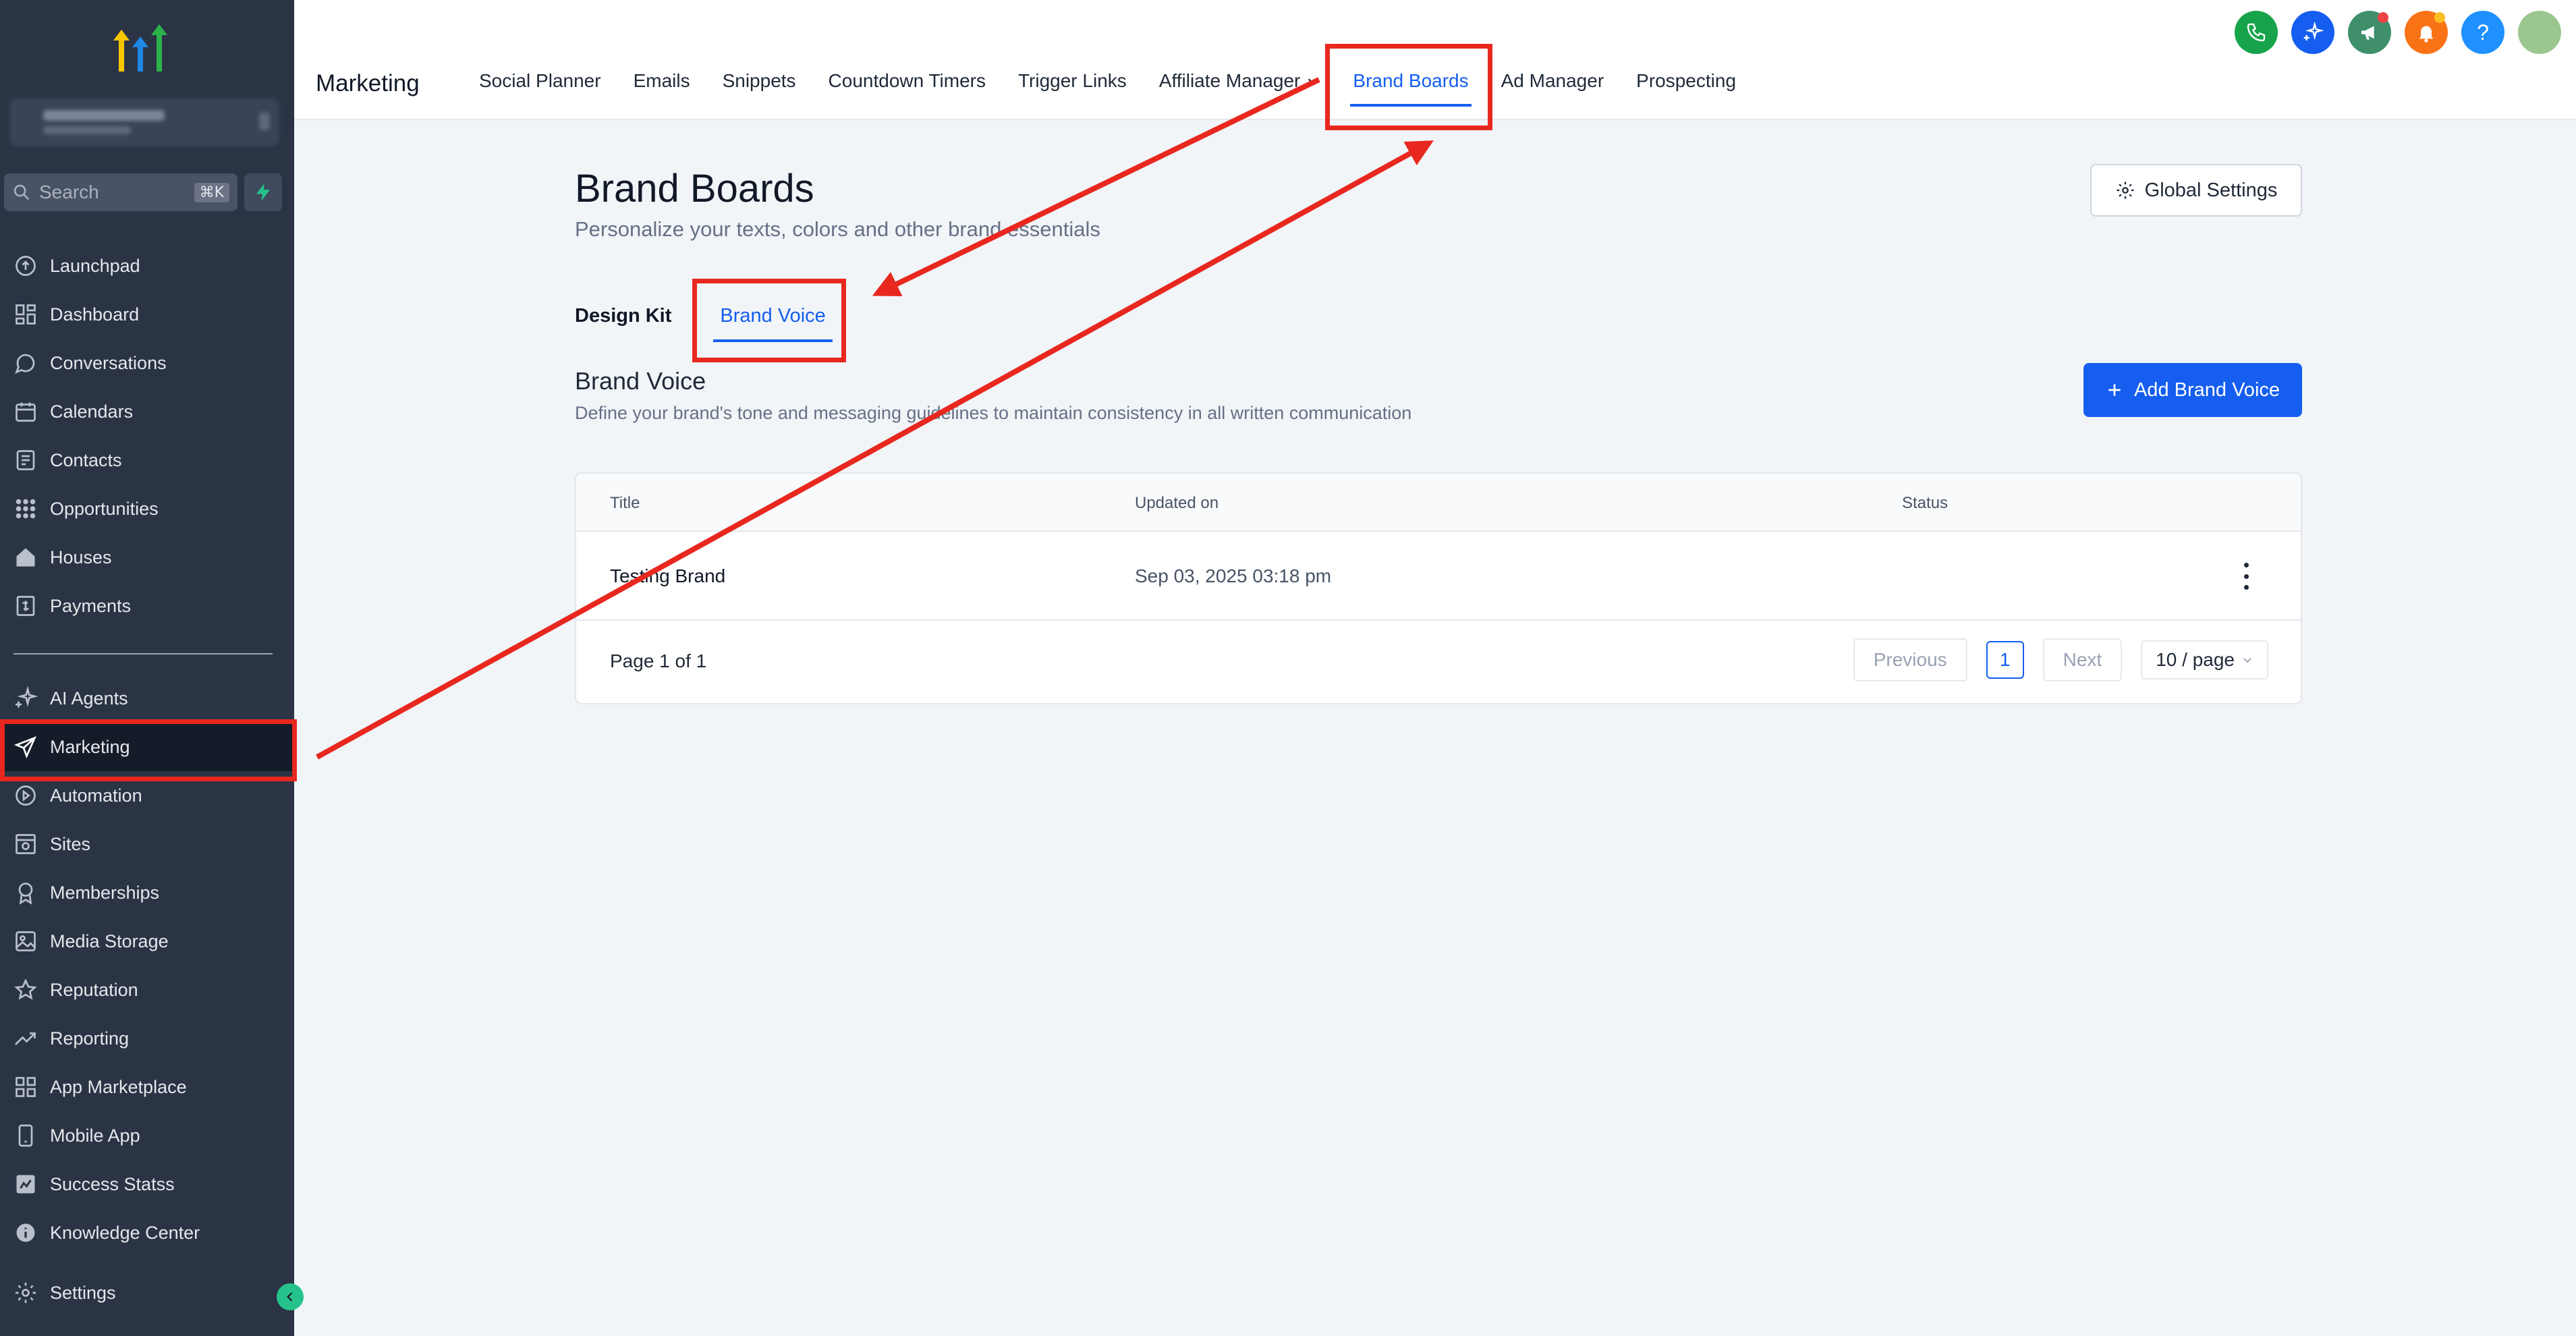 This screenshot has width=2576, height=1336. Describe the element at coordinates (147, 557) in the screenshot. I see `sidebar-item-houses: Houses` at that location.